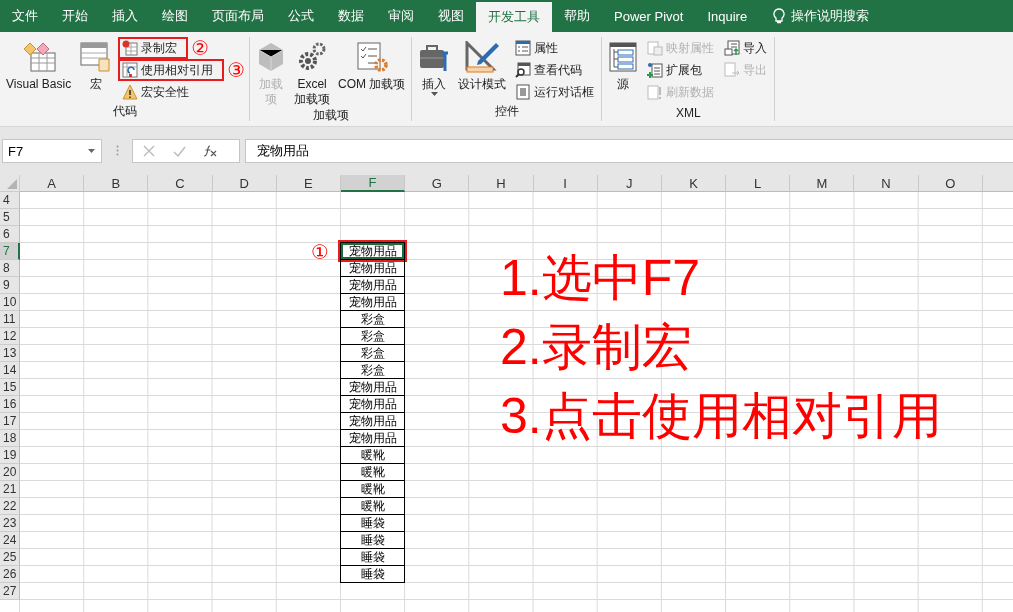 This screenshot has height=612, width=1013. What do you see at coordinates (10, 557) in the screenshot?
I see `row-header: 25` at bounding box center [10, 557].